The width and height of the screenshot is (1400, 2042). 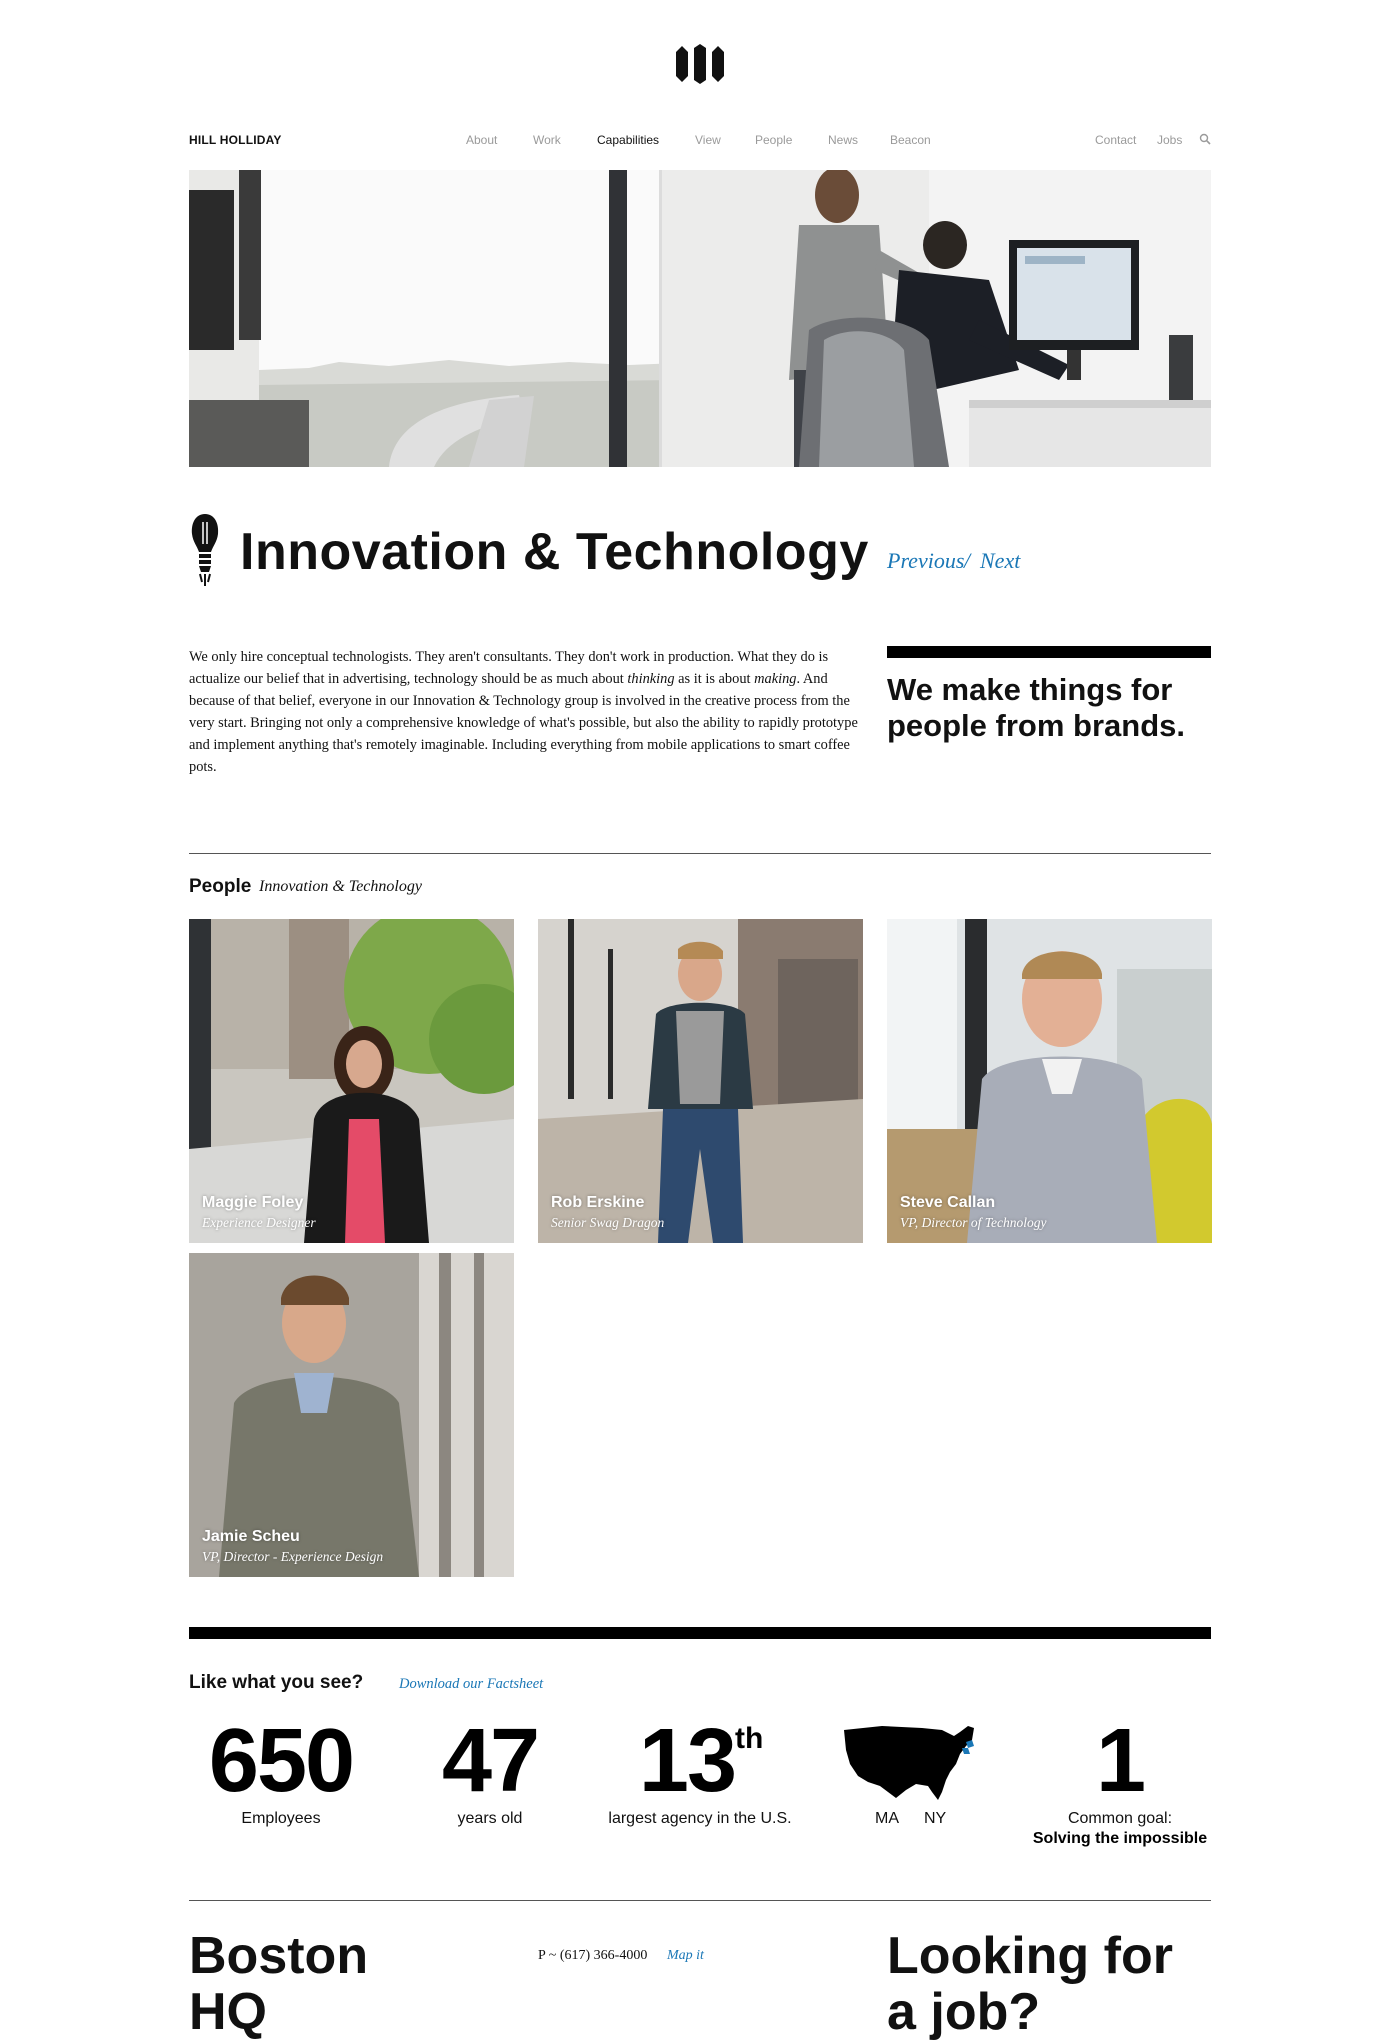 What do you see at coordinates (1120, 1838) in the screenshot?
I see `stat-goal-label-bold: Solving the impossible` at bounding box center [1120, 1838].